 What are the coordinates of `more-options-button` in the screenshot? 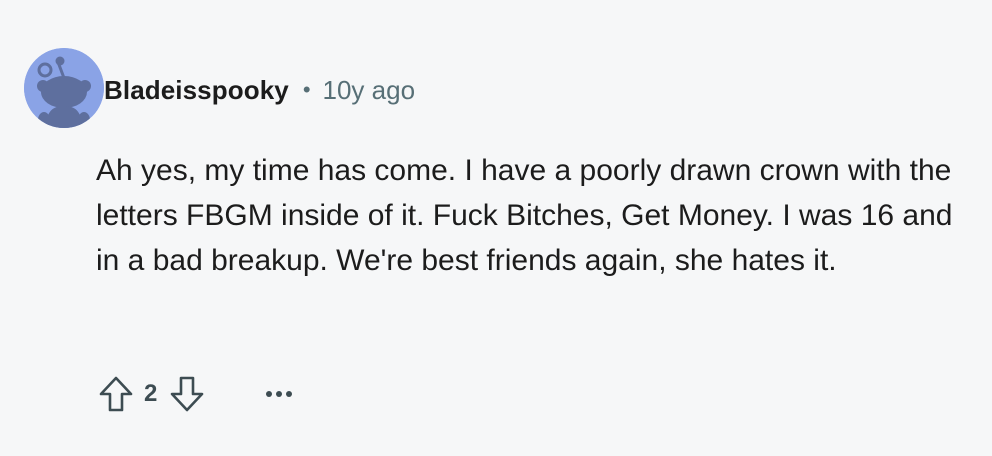 It's located at (279, 394).